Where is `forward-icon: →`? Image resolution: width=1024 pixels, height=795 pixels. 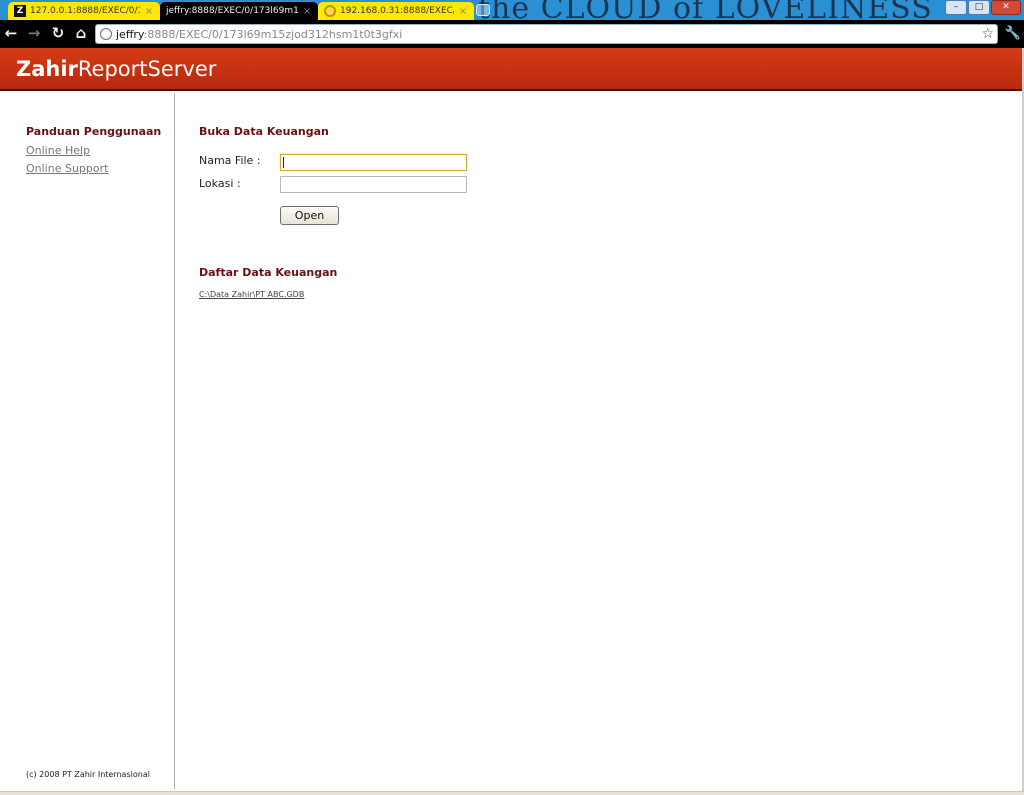 forward-icon: → is located at coordinates (34, 33).